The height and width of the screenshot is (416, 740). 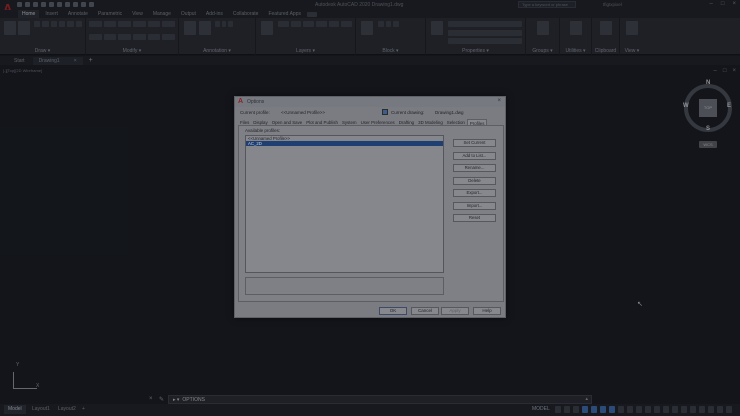 What do you see at coordinates (408, 112) in the screenshot?
I see `current-drawing-label: Current drawing:` at bounding box center [408, 112].